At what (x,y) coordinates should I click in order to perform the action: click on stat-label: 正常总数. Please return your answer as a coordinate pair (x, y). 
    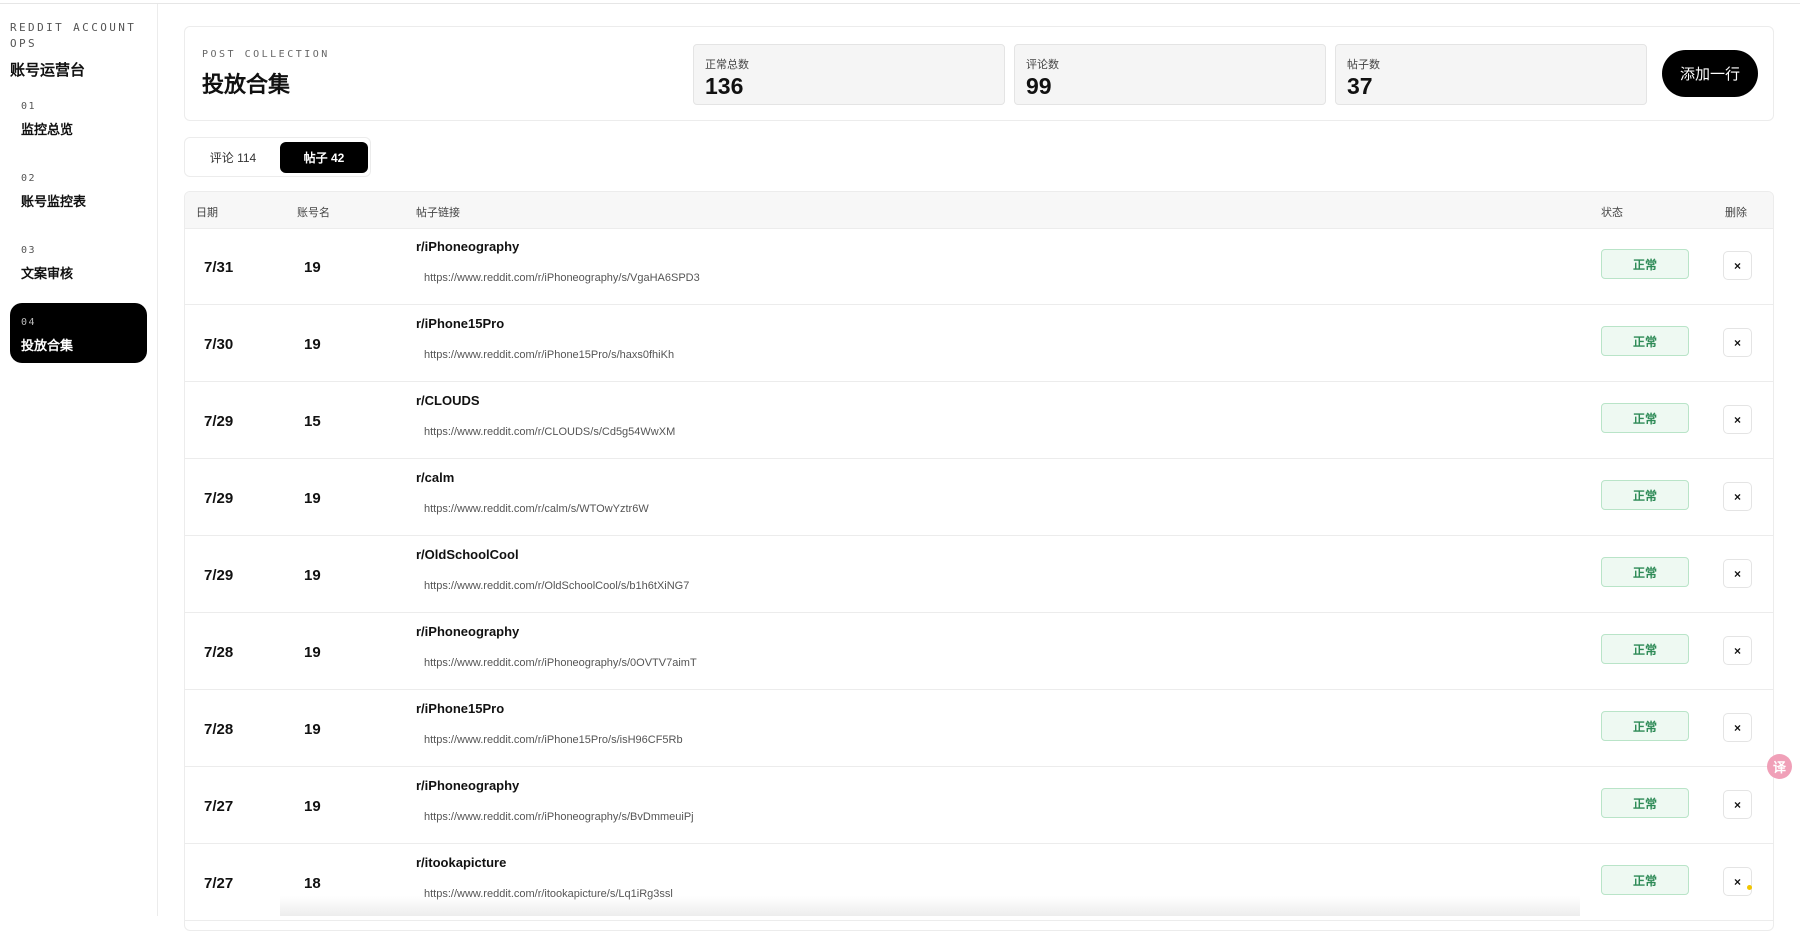
    Looking at the image, I should click on (727, 65).